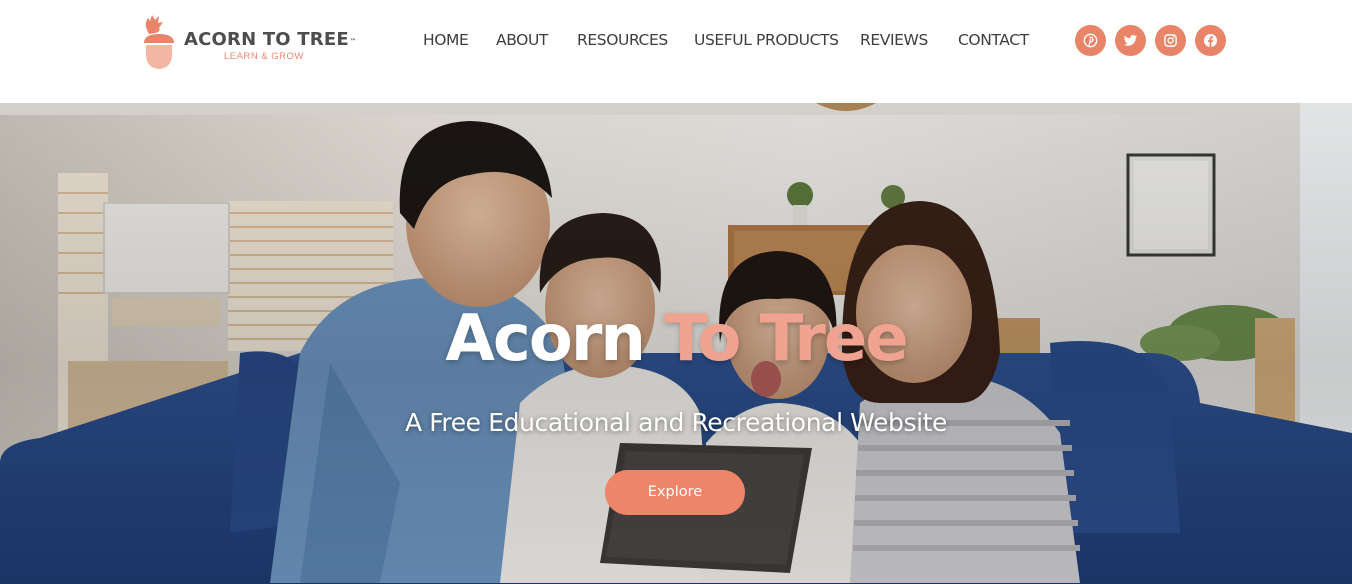  Describe the element at coordinates (353, 41) in the screenshot. I see `trademark-symbol: ™` at that location.